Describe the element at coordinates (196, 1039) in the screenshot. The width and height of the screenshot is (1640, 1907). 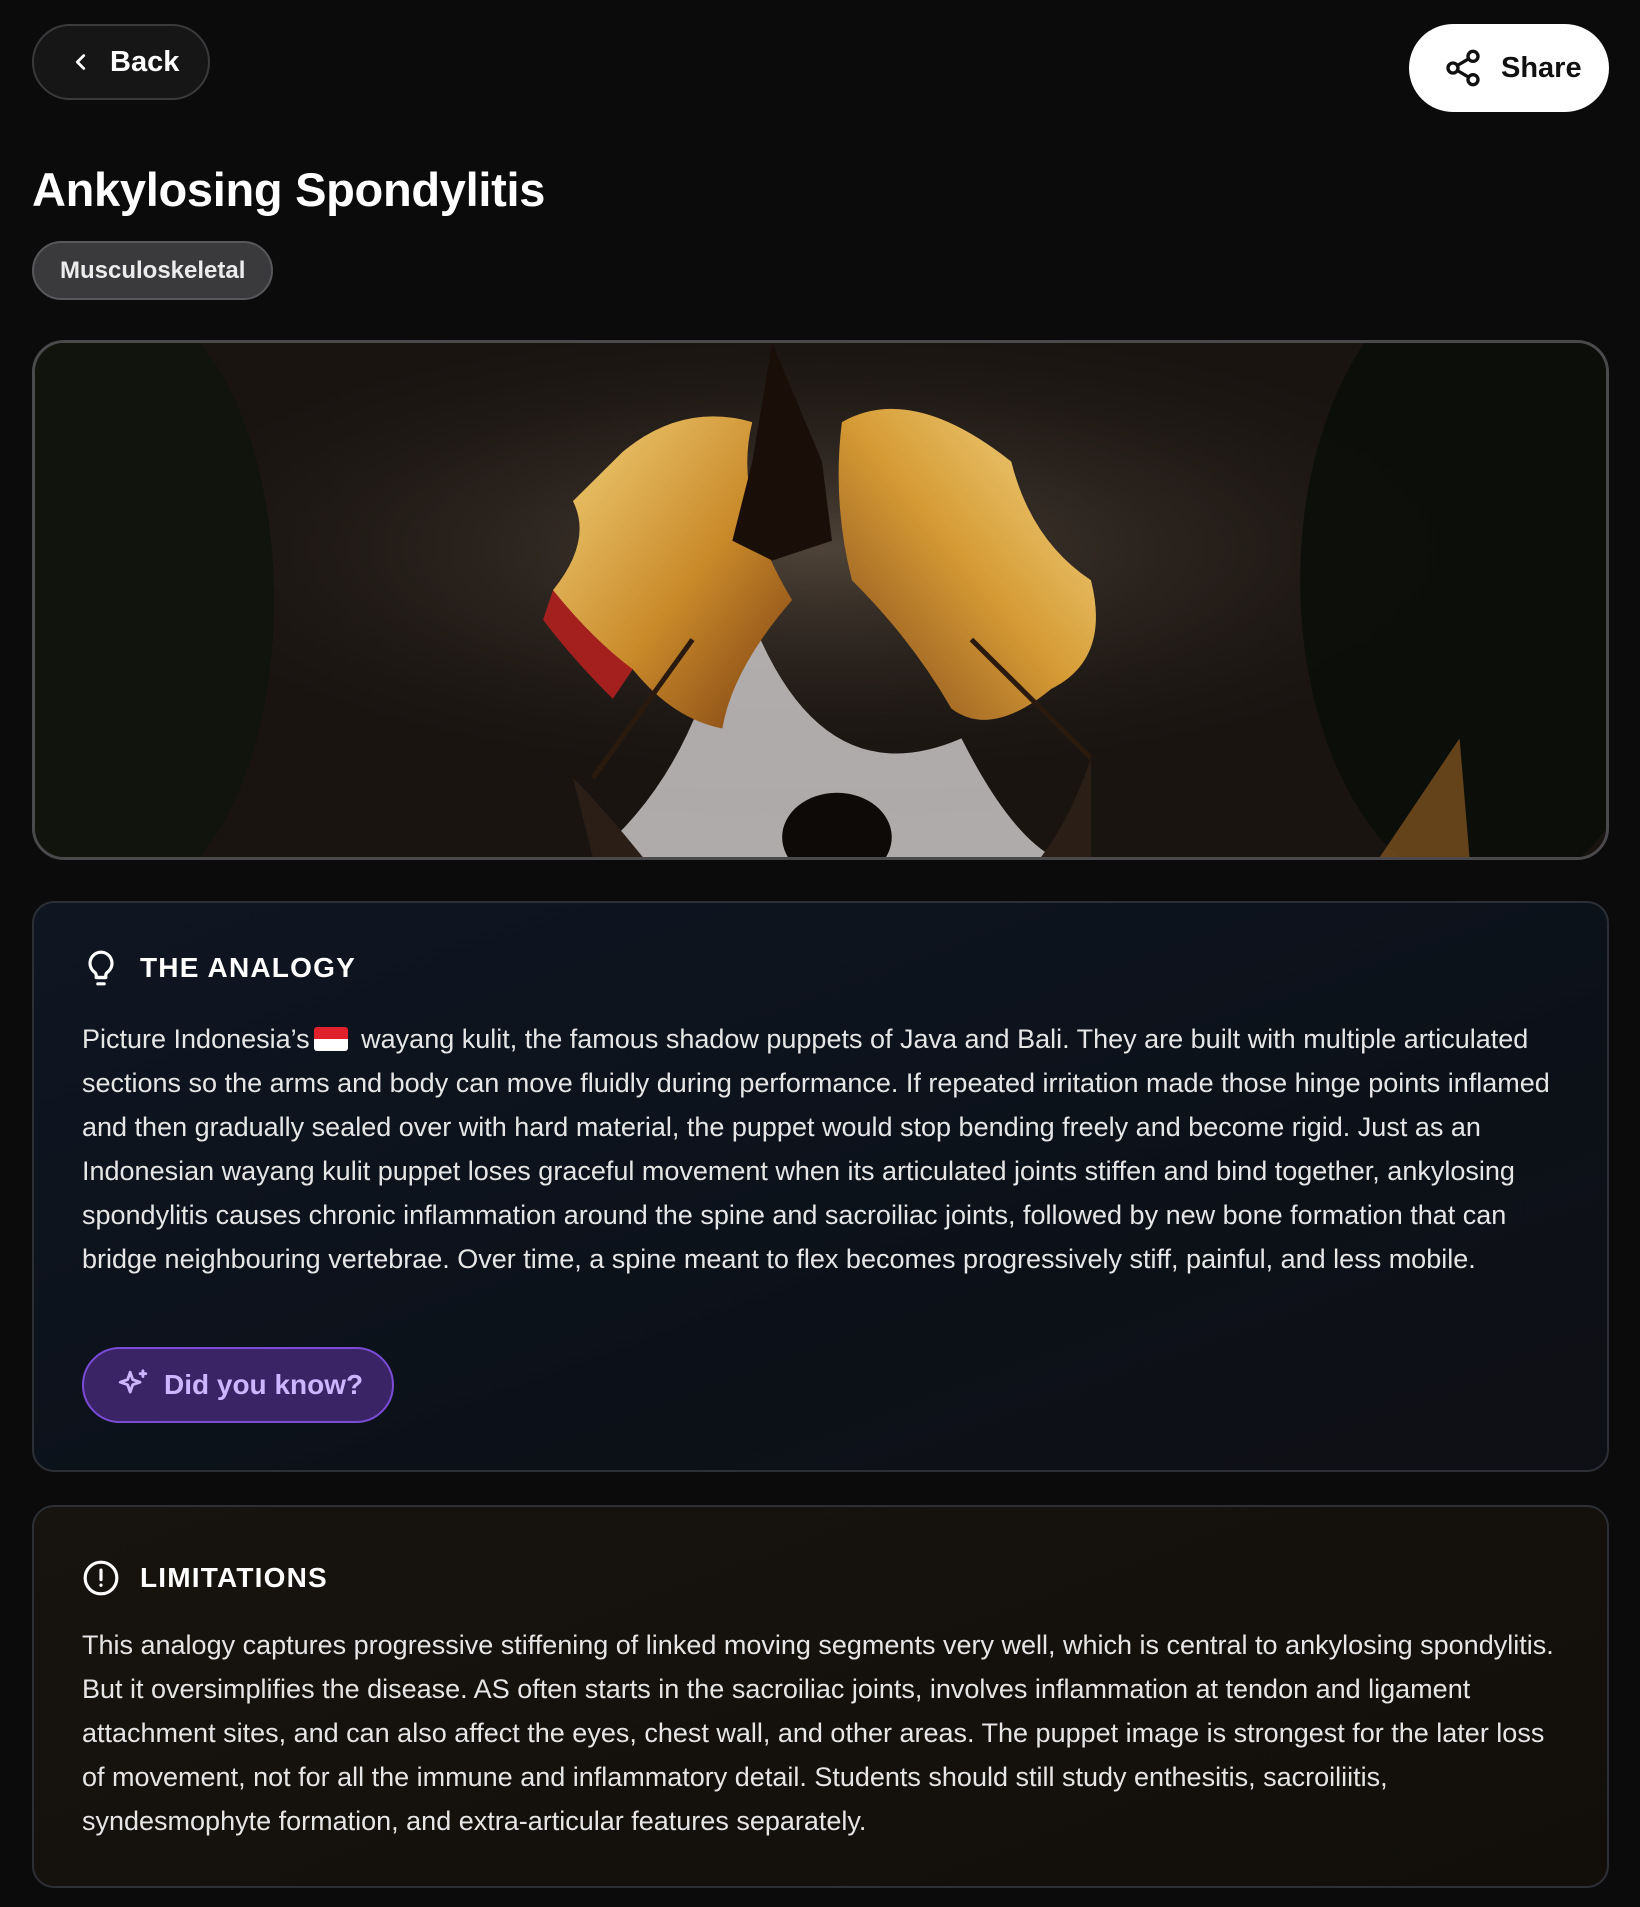
I see `analogy-text-start: Picture Indonesia’s` at that location.